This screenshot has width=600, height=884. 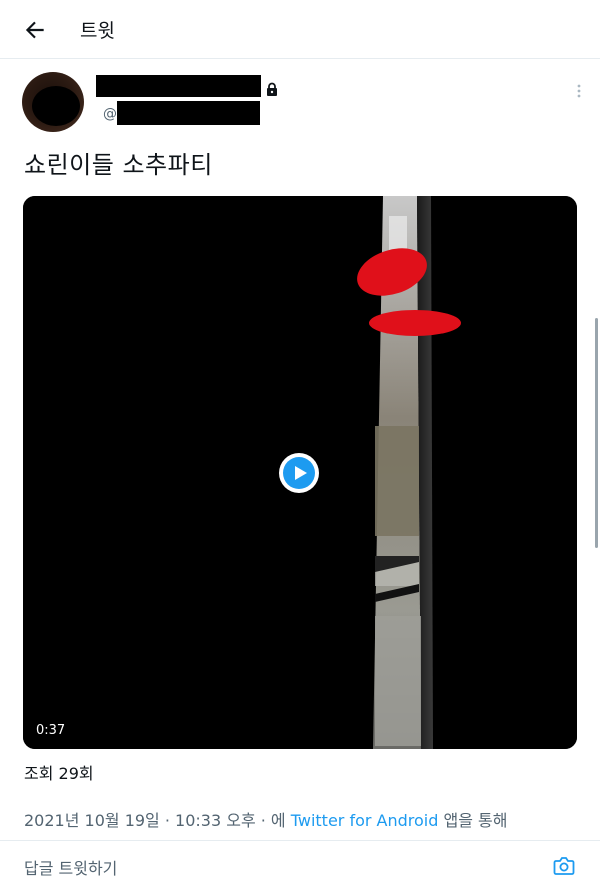 What do you see at coordinates (35, 30) in the screenshot?
I see `back-arrow-icon` at bounding box center [35, 30].